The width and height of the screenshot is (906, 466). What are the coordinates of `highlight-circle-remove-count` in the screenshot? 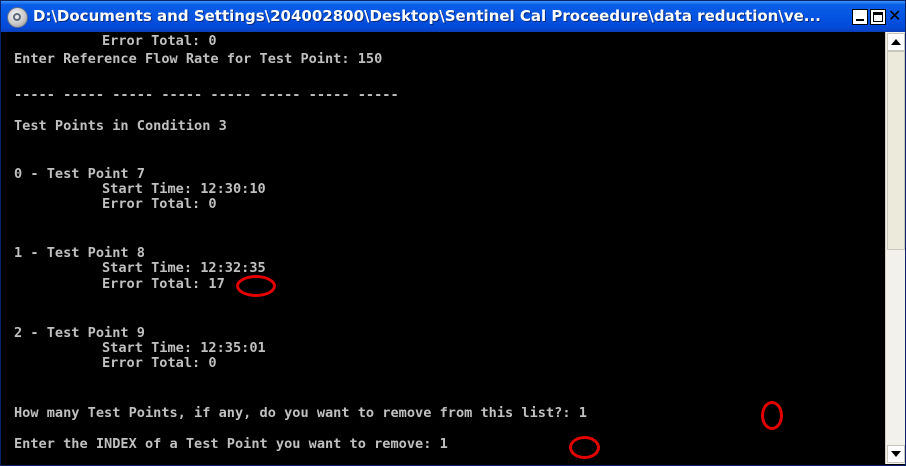 It's located at (772, 415).